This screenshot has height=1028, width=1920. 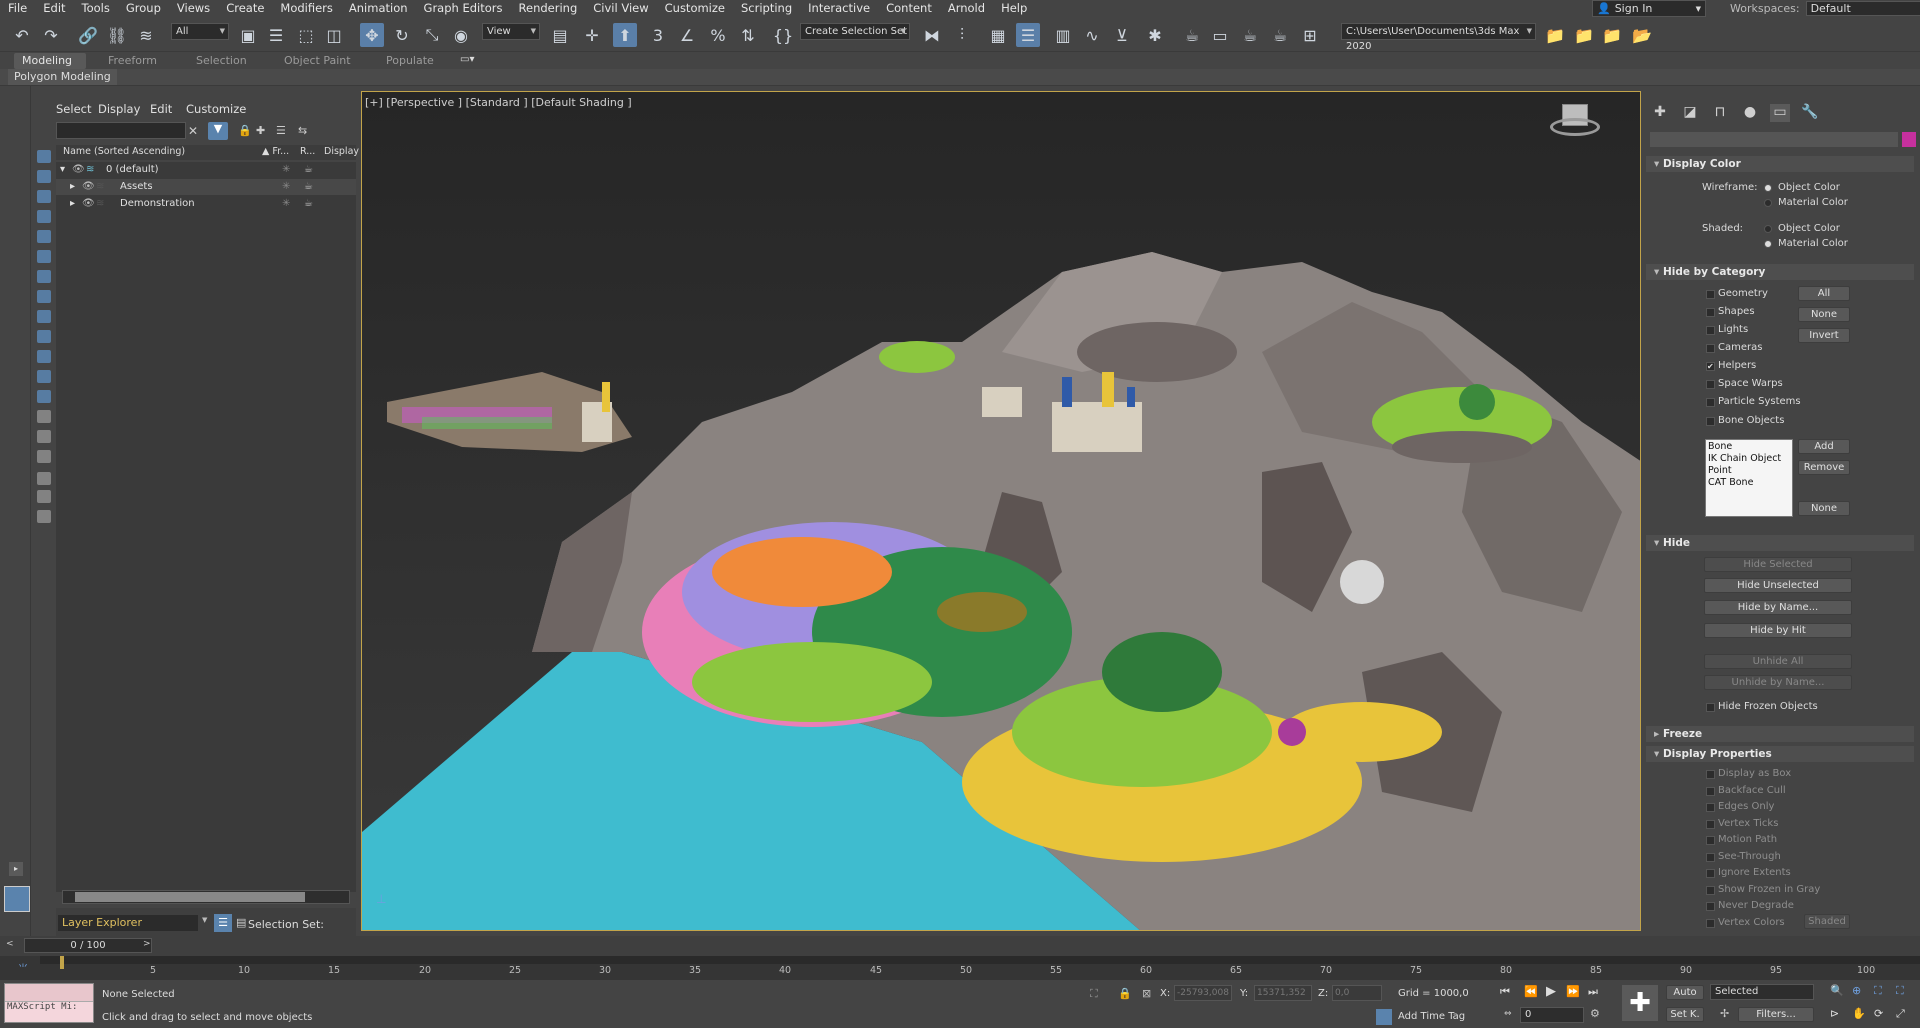 What do you see at coordinates (1710, 384) in the screenshot?
I see `space-warps-checkbox` at bounding box center [1710, 384].